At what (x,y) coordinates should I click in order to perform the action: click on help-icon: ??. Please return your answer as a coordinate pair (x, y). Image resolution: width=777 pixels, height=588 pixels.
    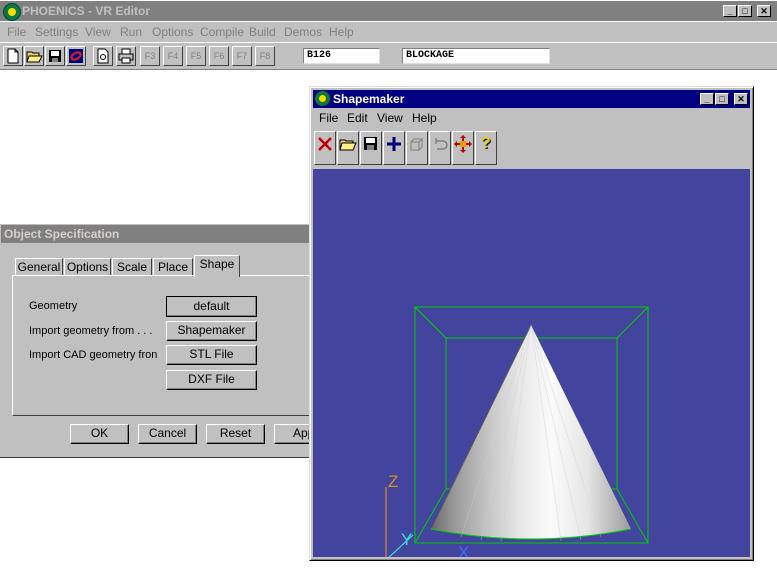
    Looking at the image, I should click on (486, 148).